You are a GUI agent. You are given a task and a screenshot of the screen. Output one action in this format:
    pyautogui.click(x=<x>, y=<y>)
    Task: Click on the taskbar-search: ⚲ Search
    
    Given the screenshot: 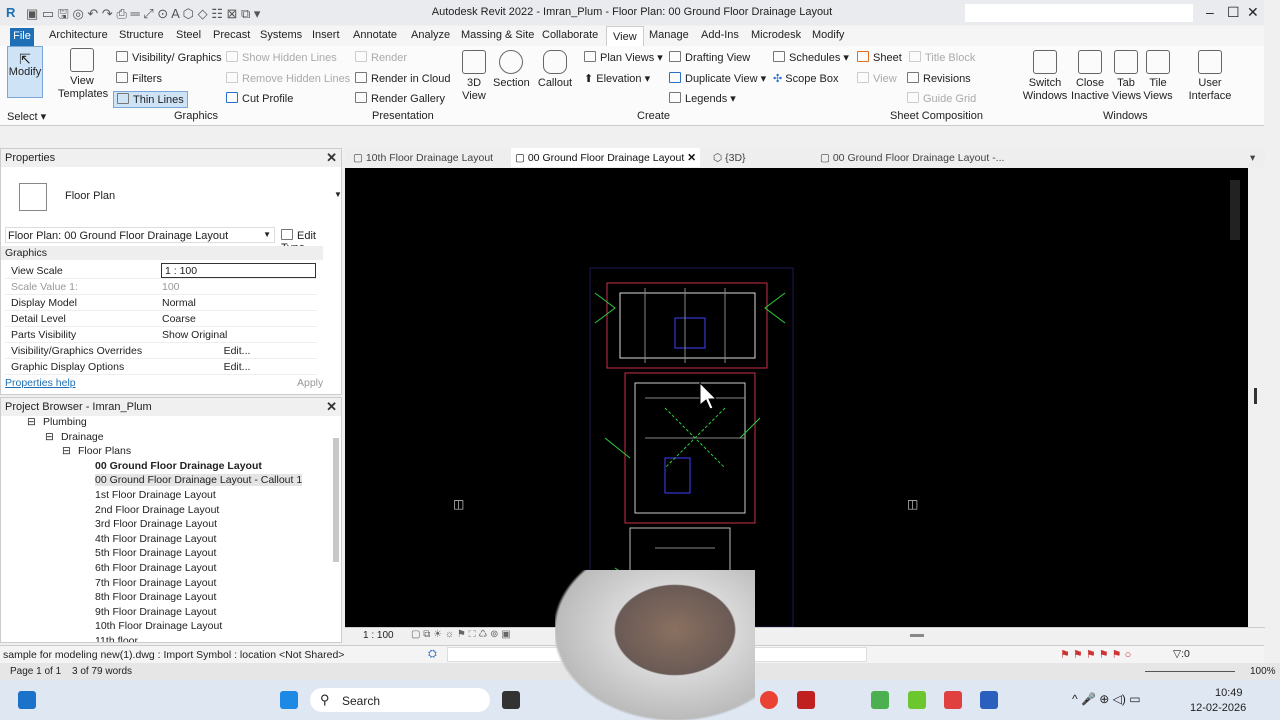 What is the action you would take?
    pyautogui.click(x=400, y=700)
    